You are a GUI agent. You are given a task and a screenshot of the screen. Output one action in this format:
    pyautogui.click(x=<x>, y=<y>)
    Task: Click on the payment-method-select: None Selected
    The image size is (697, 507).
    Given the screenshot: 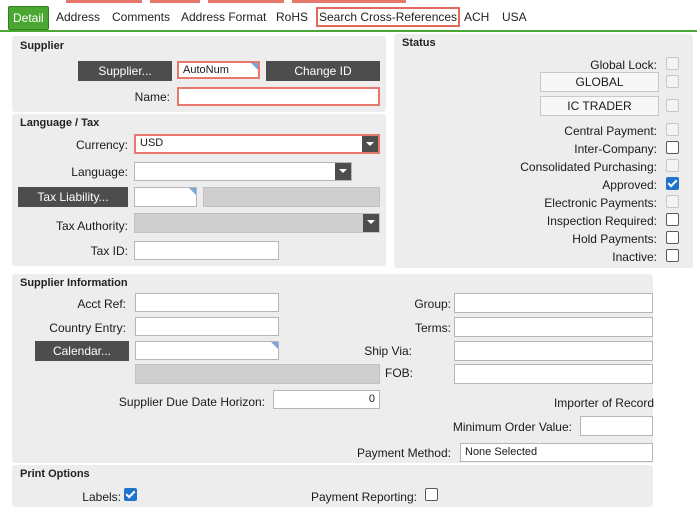 What is the action you would take?
    pyautogui.click(x=556, y=452)
    